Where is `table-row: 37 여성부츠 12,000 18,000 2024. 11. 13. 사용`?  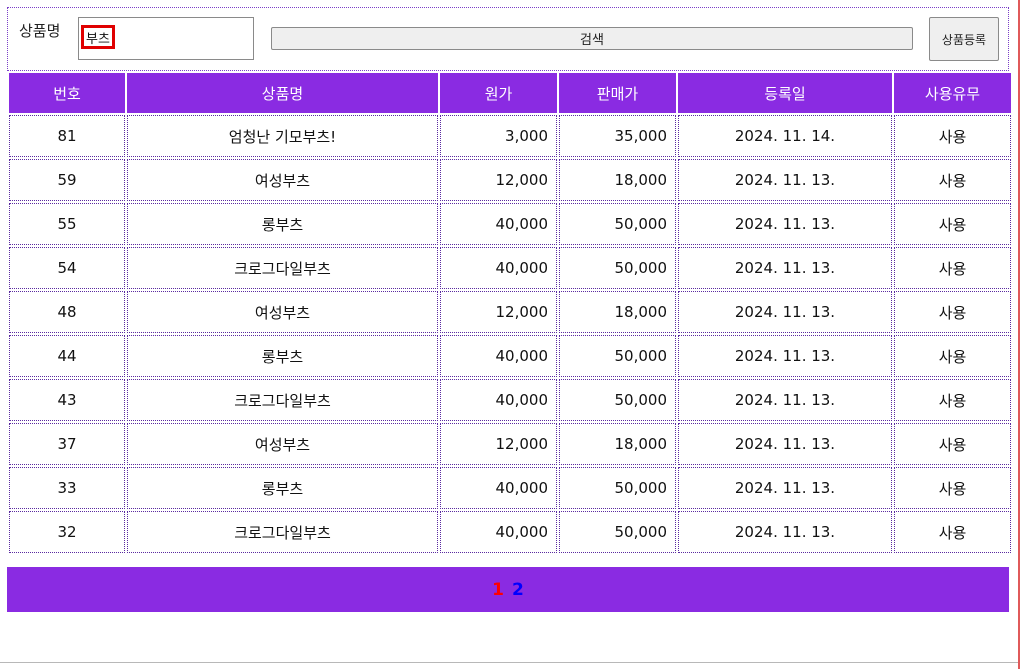 table-row: 37 여성부츠 12,000 18,000 2024. 11. 13. 사용 is located at coordinates (510, 444).